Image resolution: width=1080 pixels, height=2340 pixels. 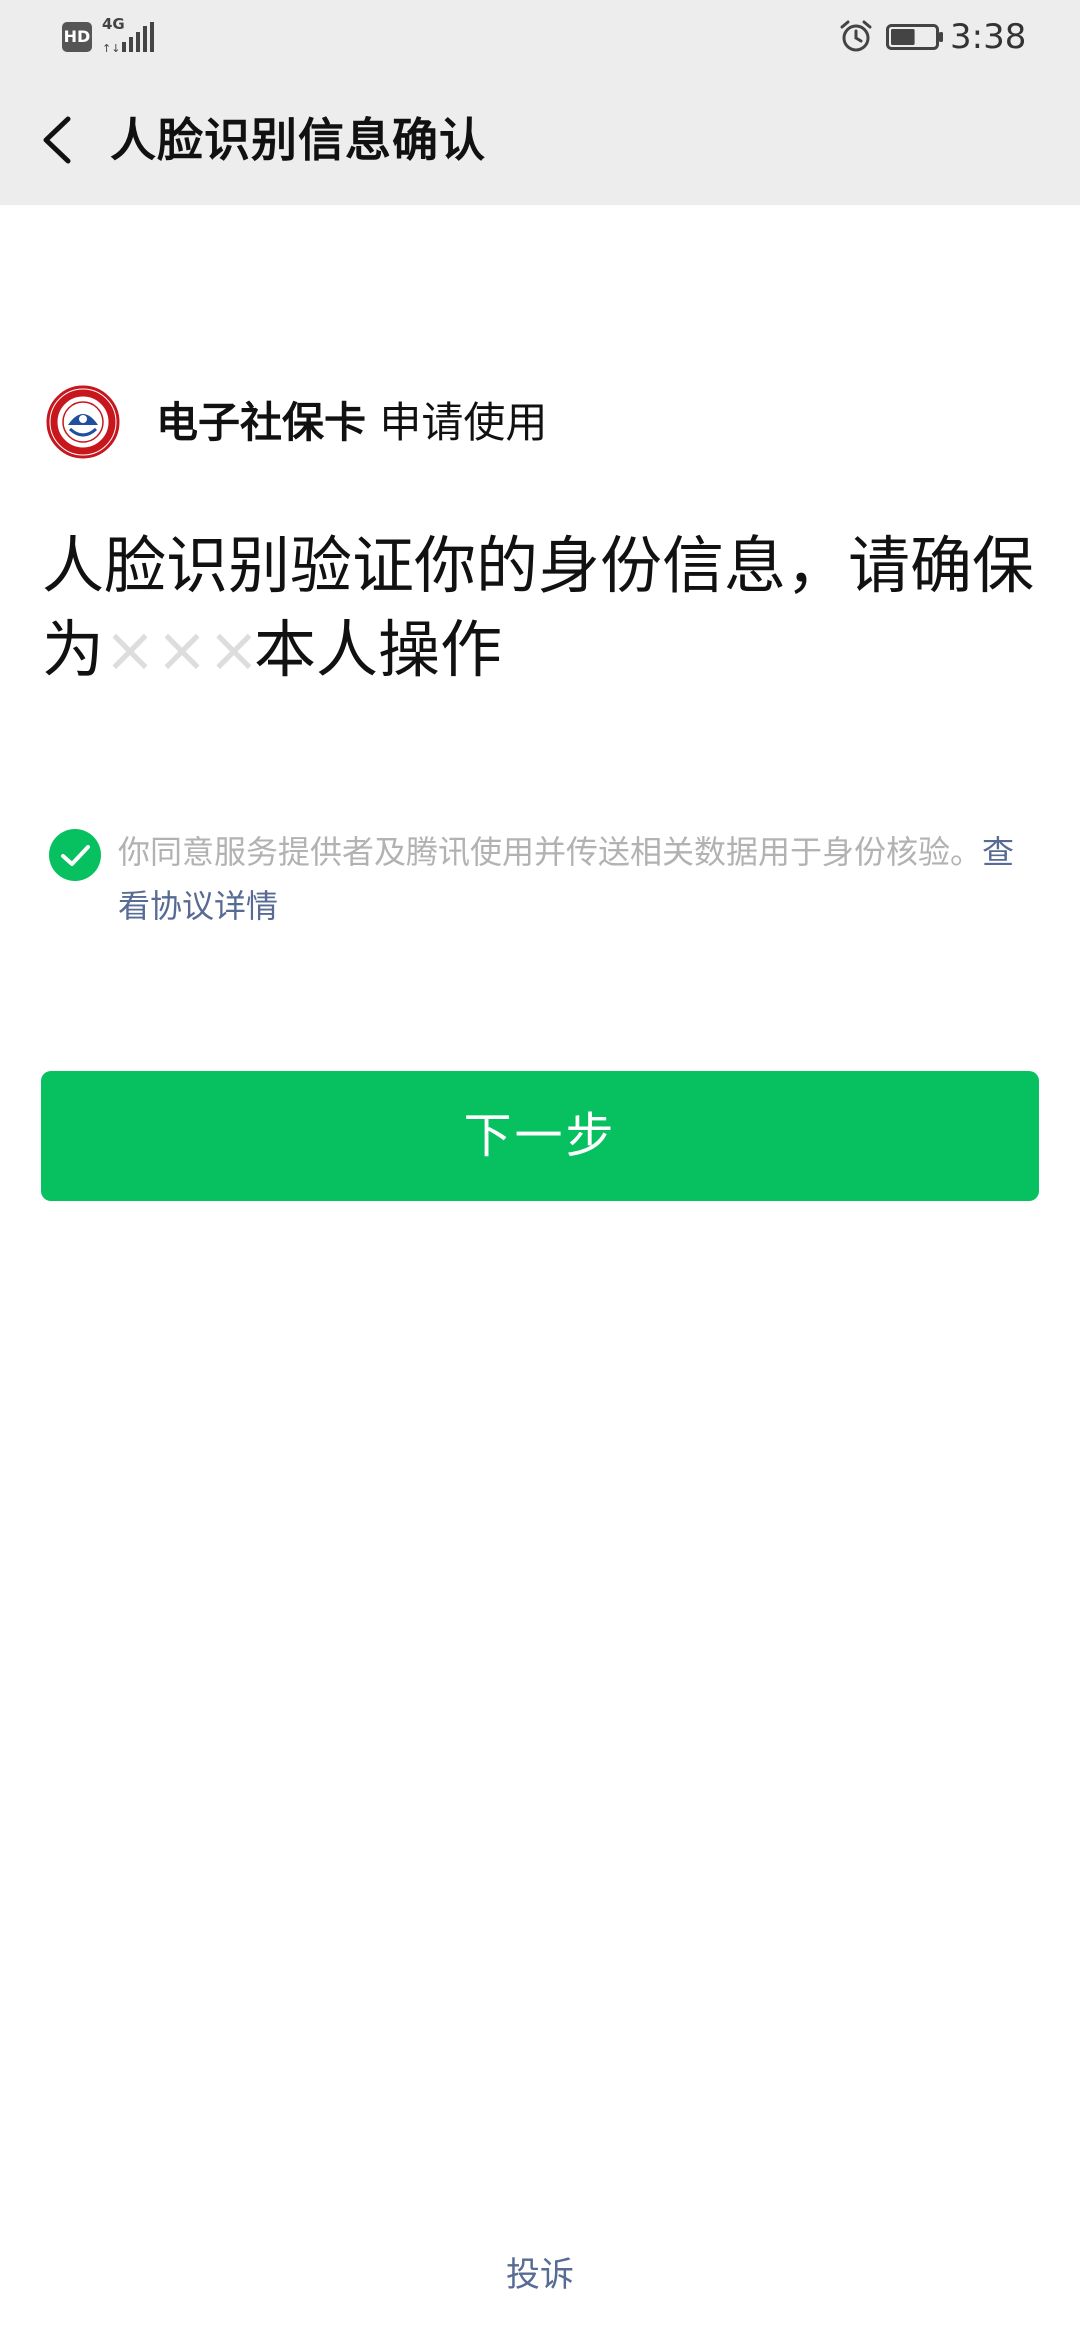 What do you see at coordinates (550, 852) in the screenshot?
I see `consent-statement: 你同意服务提供者及腾讯使用并传送相关数据用于身份核验。` at bounding box center [550, 852].